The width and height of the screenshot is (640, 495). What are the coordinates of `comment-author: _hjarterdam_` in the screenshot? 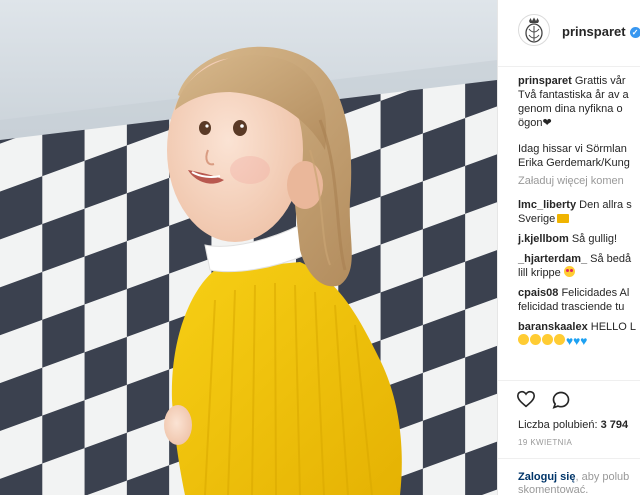 It's located at (552, 259).